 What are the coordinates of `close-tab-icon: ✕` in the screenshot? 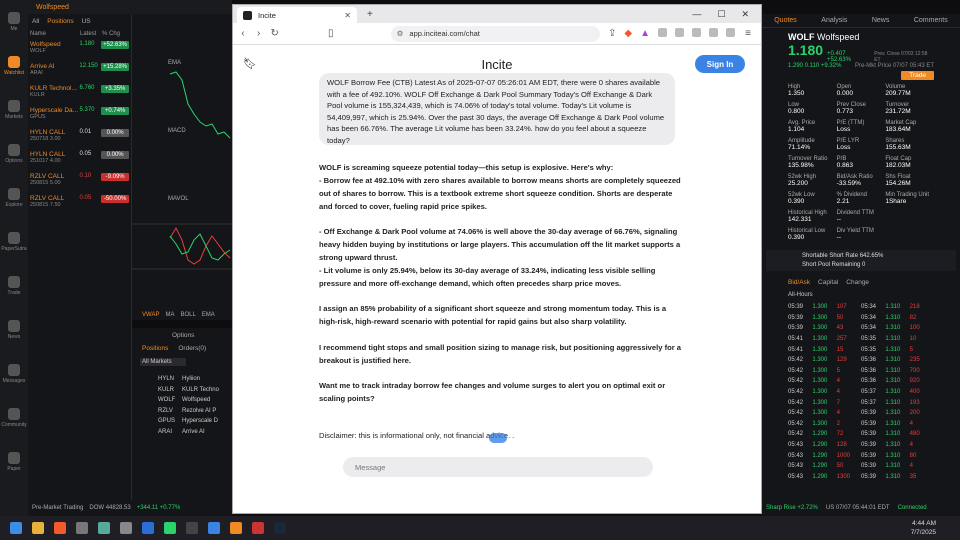 It's located at (347, 15).